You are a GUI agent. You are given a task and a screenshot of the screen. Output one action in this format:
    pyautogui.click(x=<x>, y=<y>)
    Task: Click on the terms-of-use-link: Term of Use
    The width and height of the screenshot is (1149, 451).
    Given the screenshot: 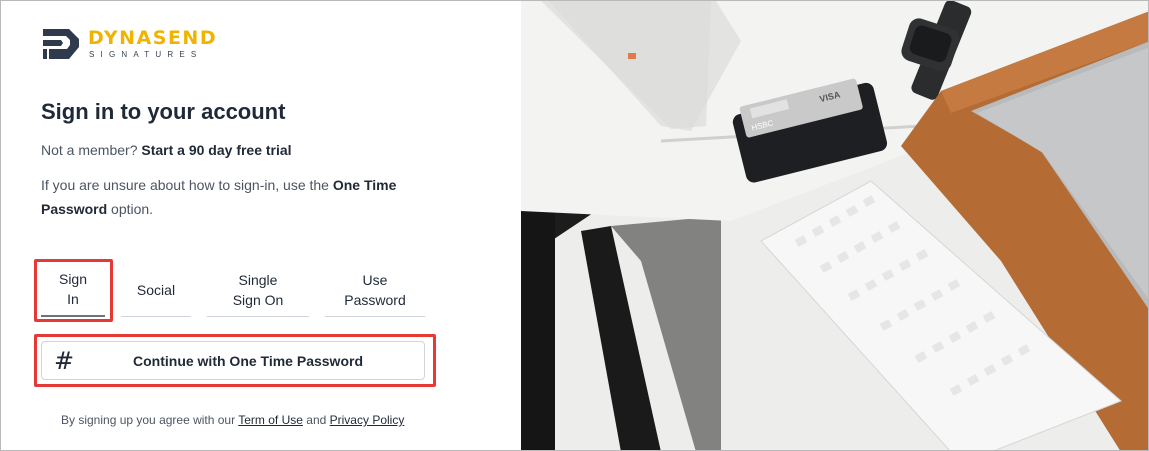 What is the action you would take?
    pyautogui.click(x=270, y=420)
    